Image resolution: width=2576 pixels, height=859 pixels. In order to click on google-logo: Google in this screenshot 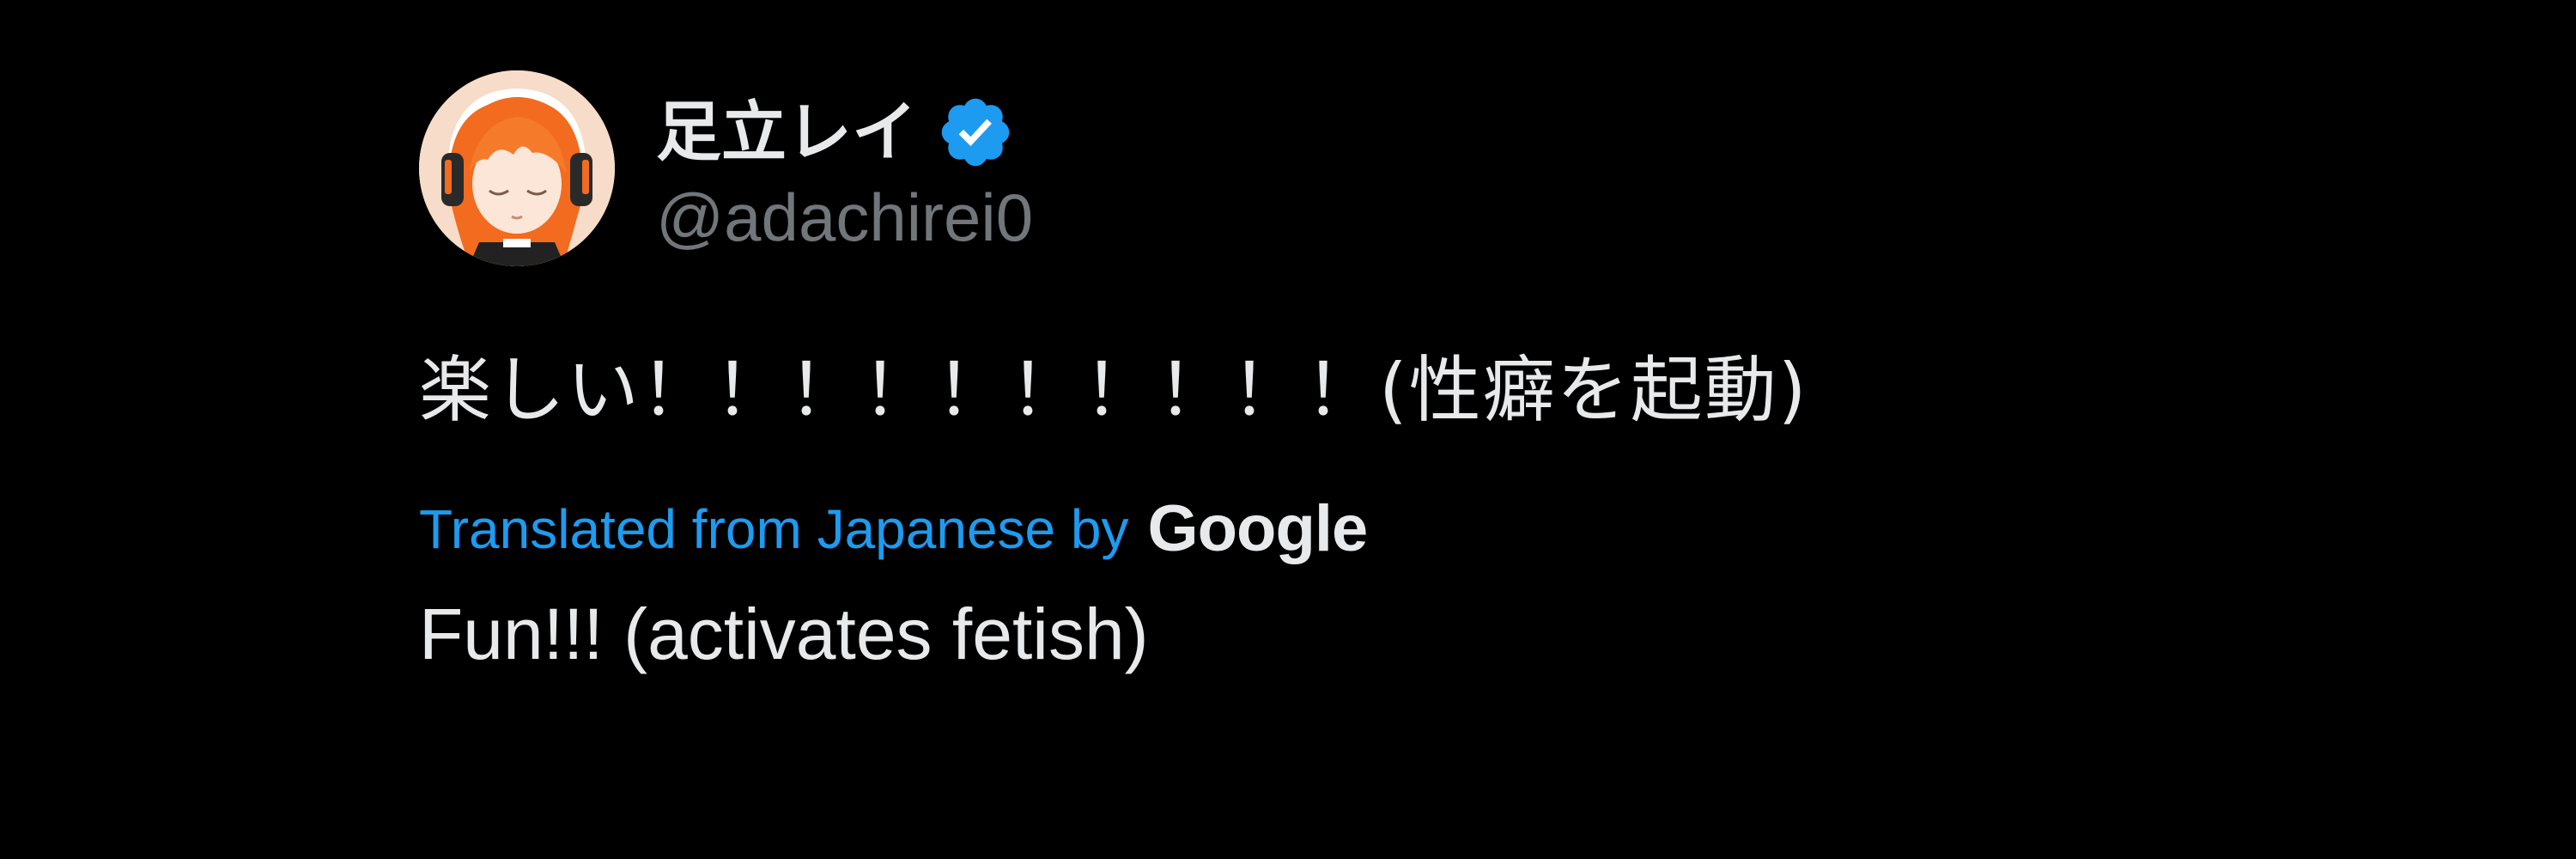, I will do `click(1258, 529)`.